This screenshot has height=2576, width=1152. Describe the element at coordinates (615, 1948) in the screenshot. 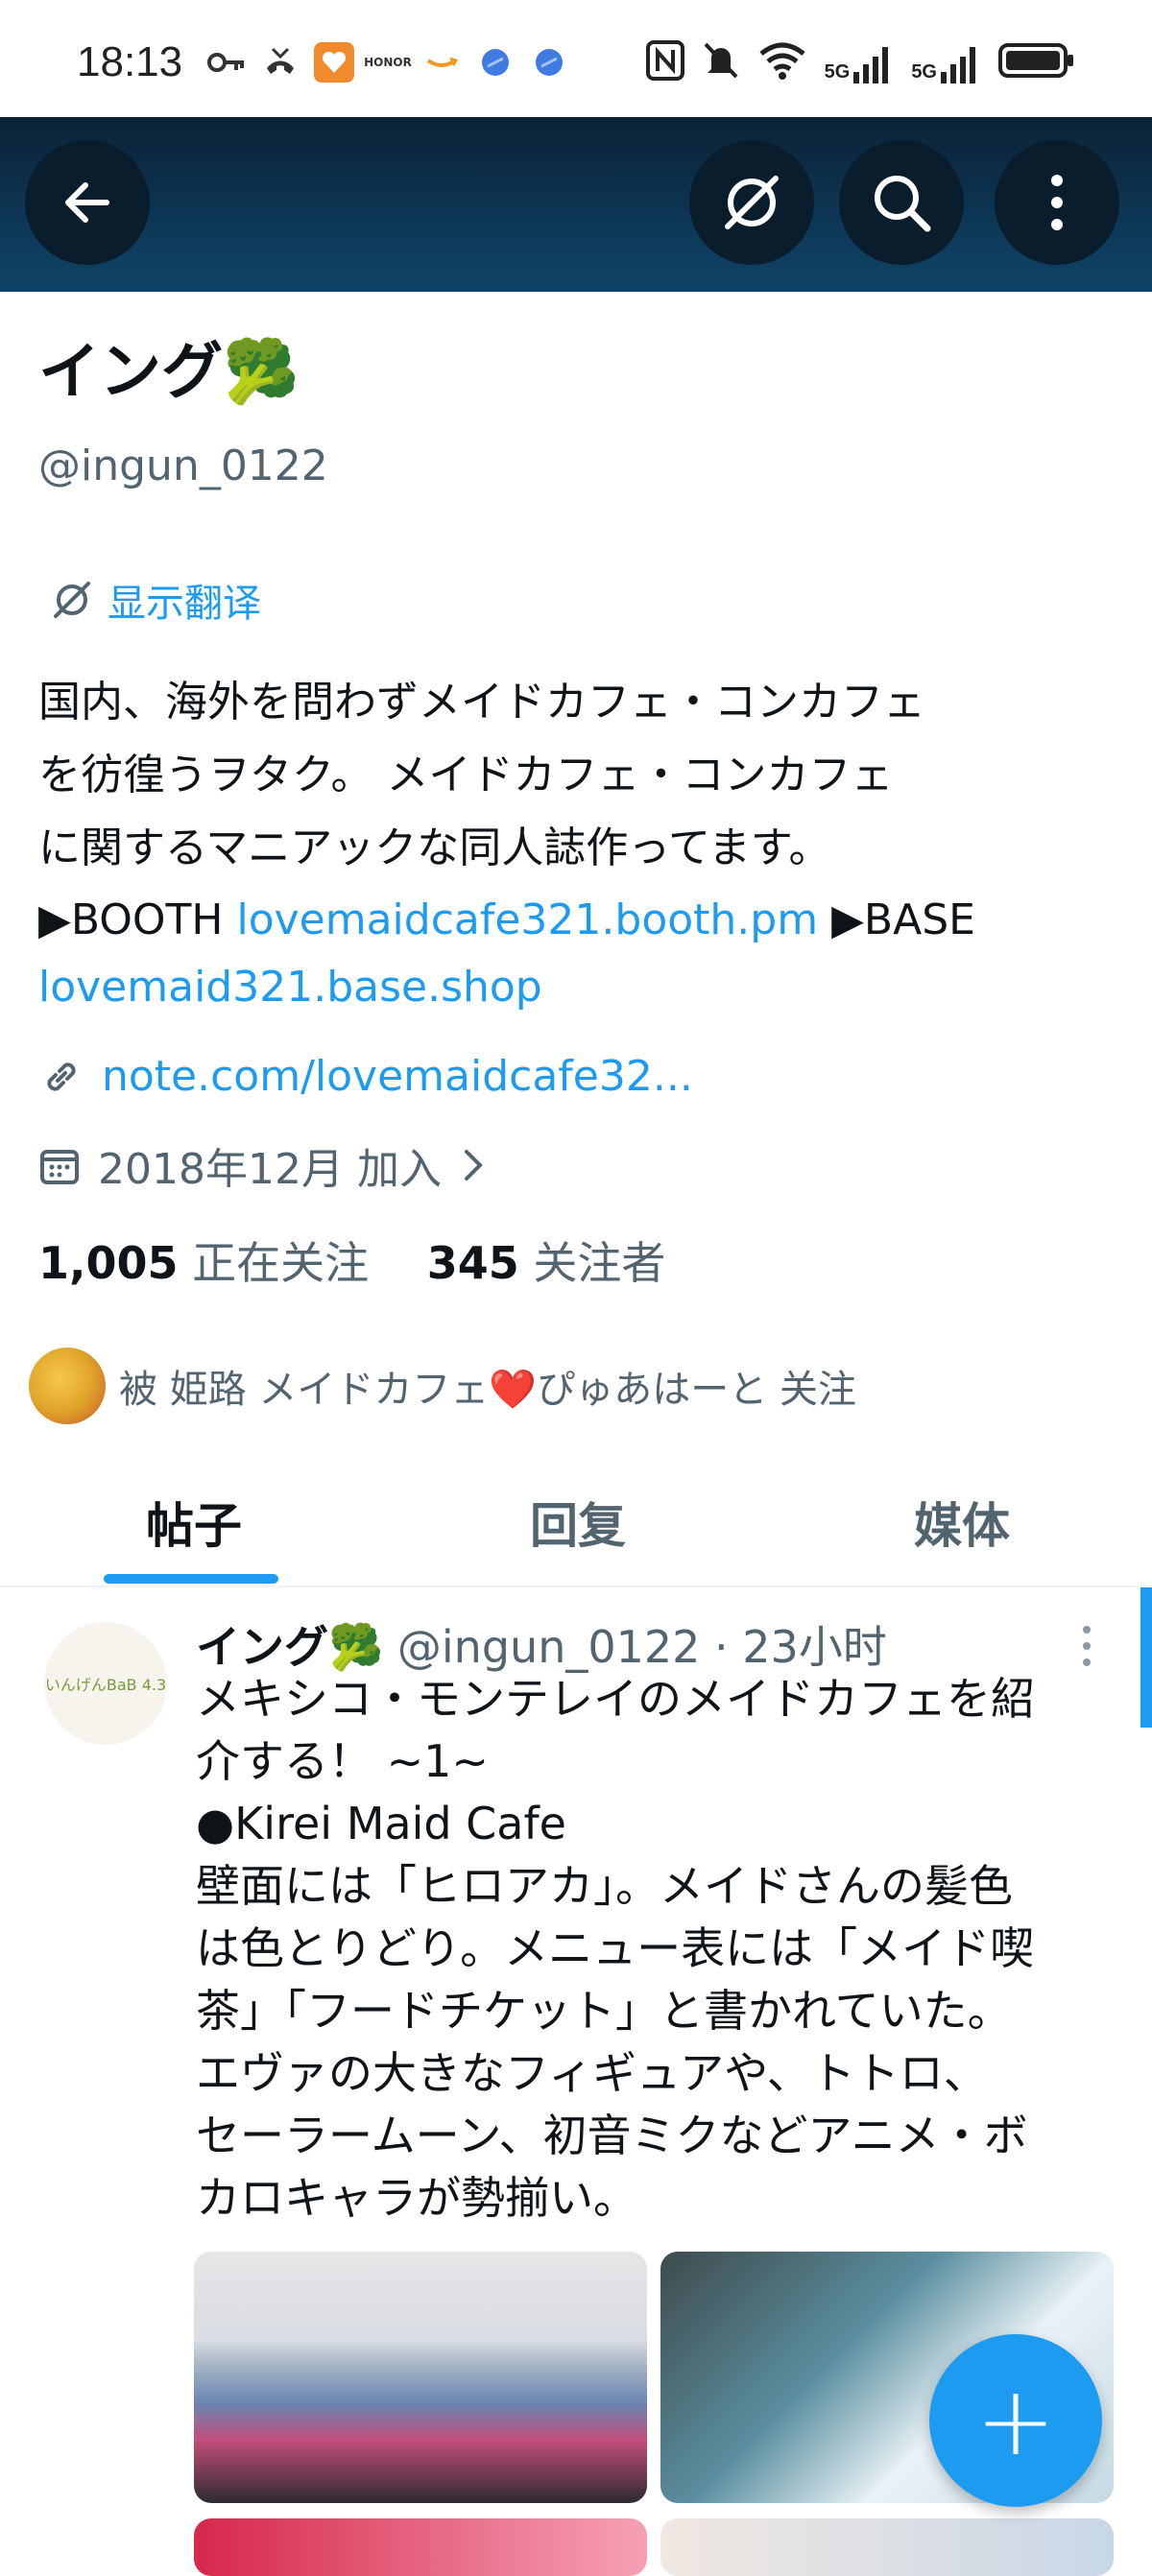

I see `post-line: は色とりどり。メニュー表には「メイド喫` at that location.